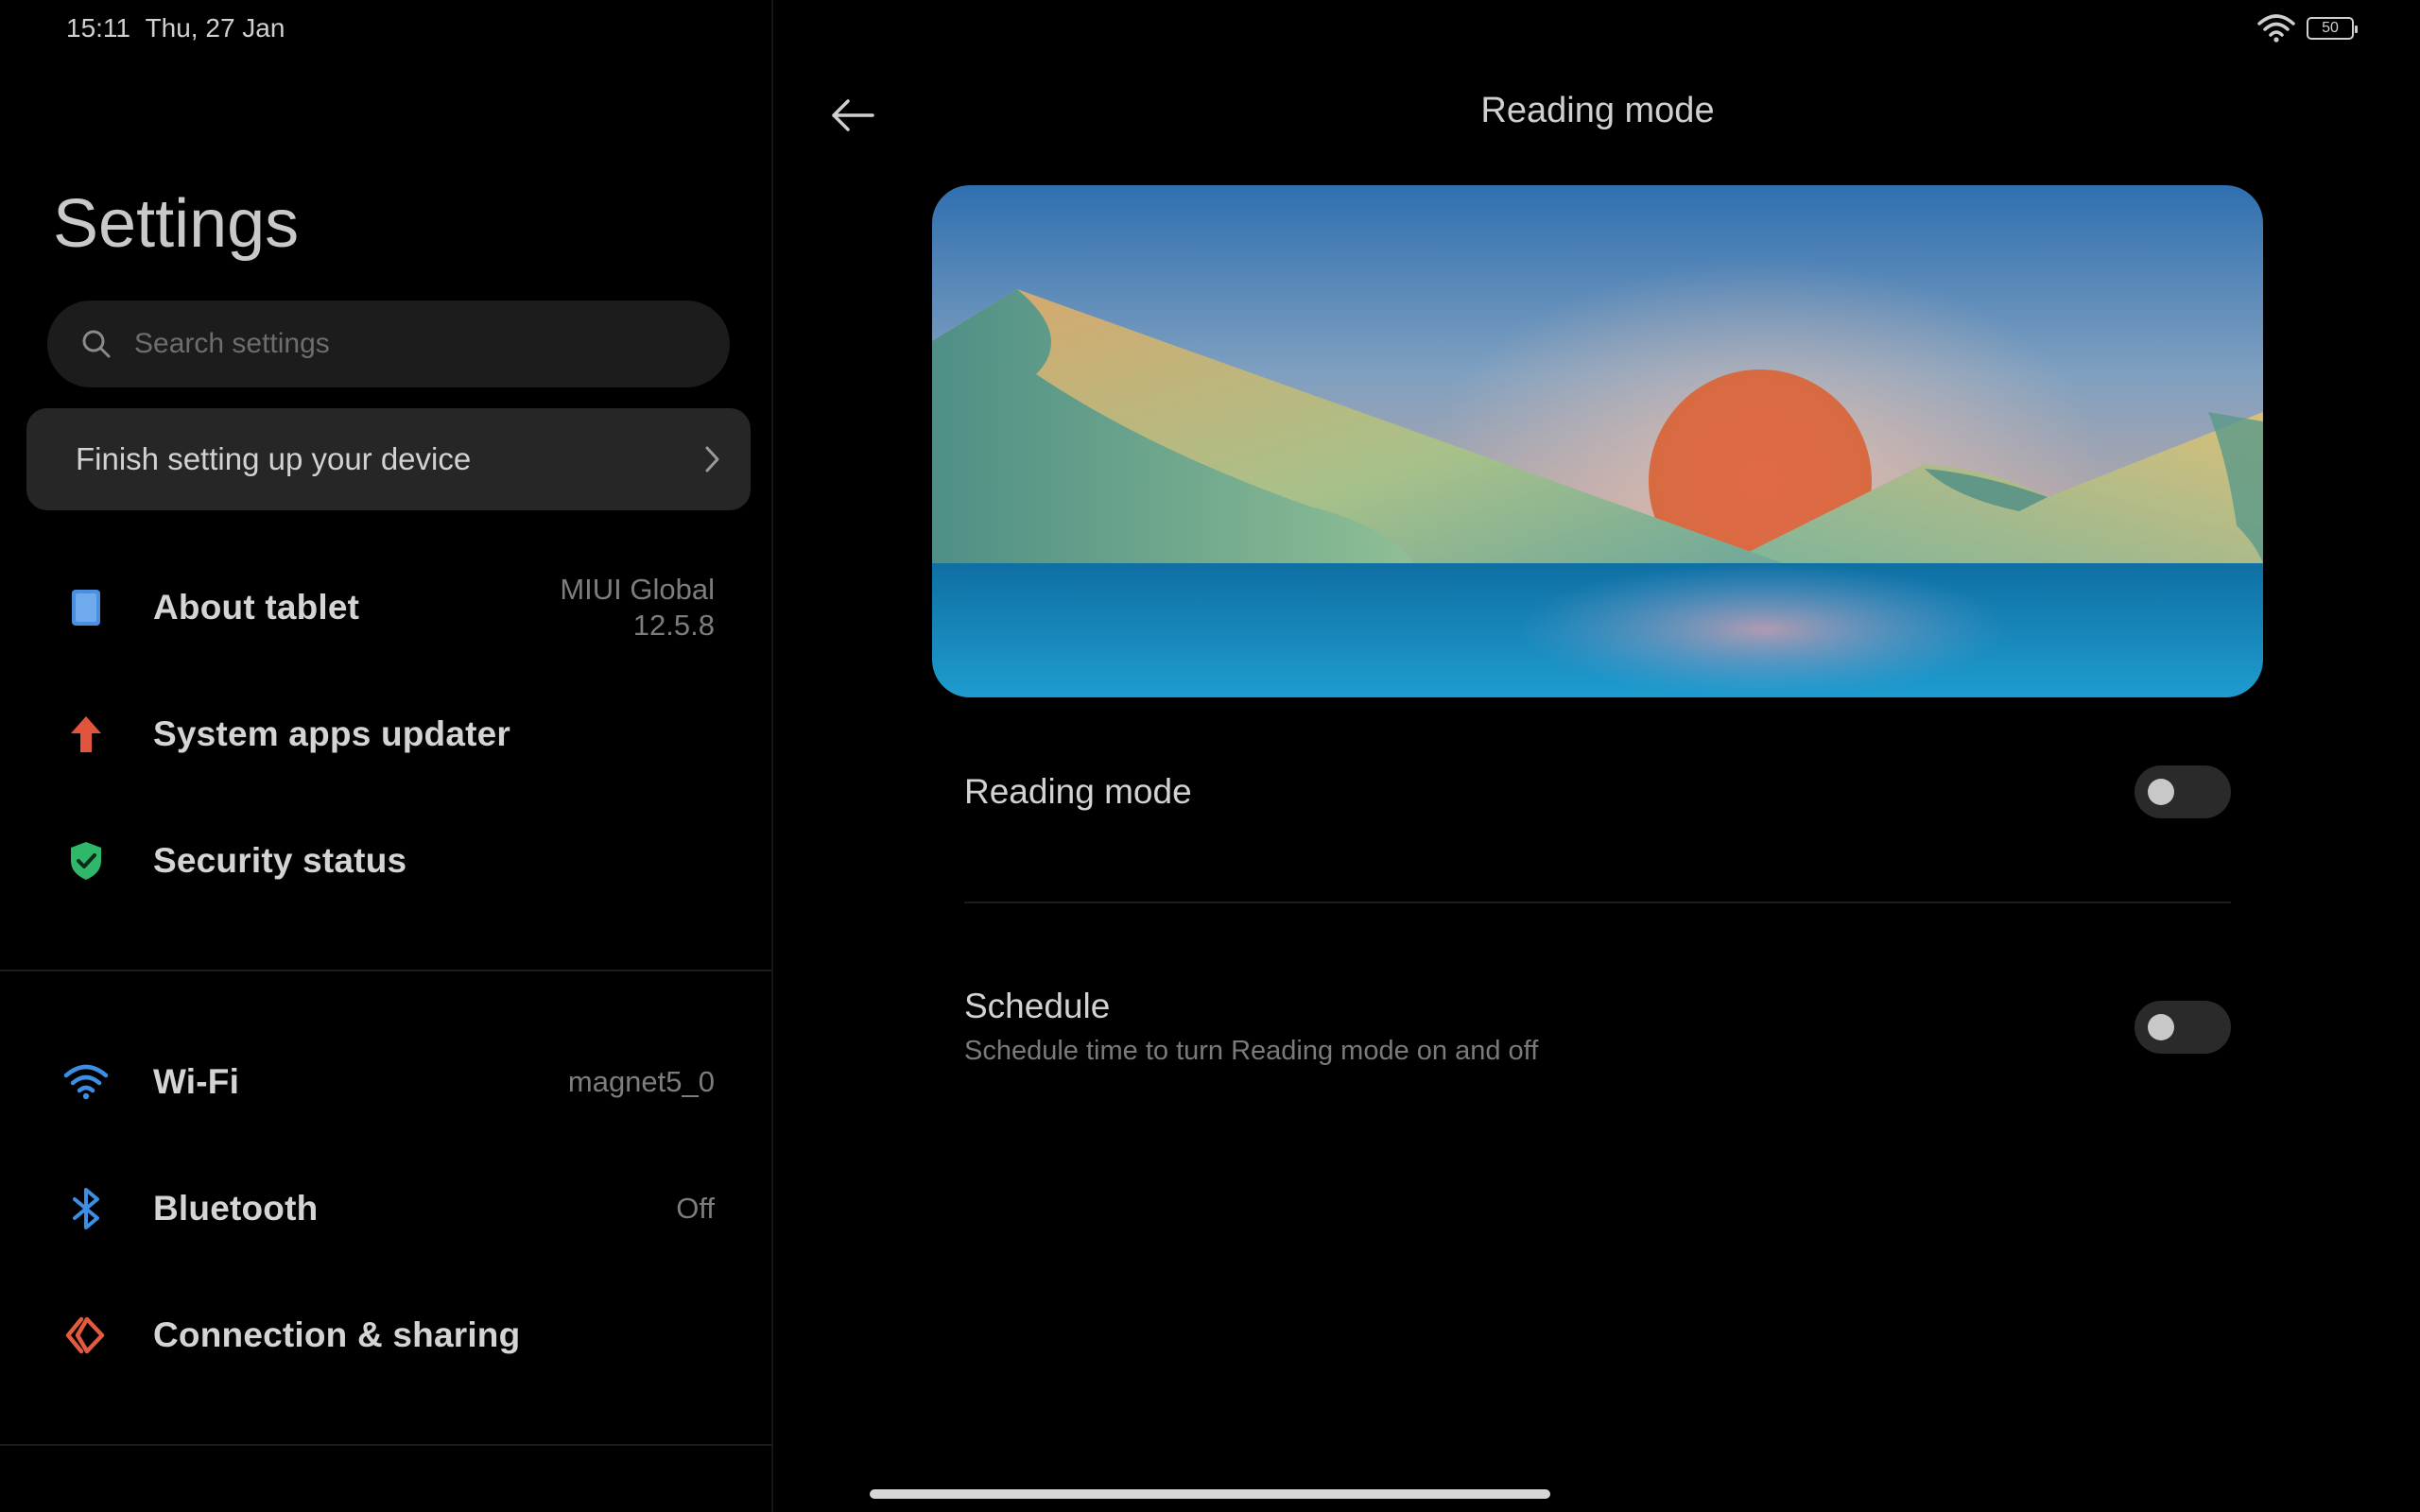 This screenshot has width=2420, height=1512. What do you see at coordinates (177, 224) in the screenshot?
I see `page-title: Settings` at bounding box center [177, 224].